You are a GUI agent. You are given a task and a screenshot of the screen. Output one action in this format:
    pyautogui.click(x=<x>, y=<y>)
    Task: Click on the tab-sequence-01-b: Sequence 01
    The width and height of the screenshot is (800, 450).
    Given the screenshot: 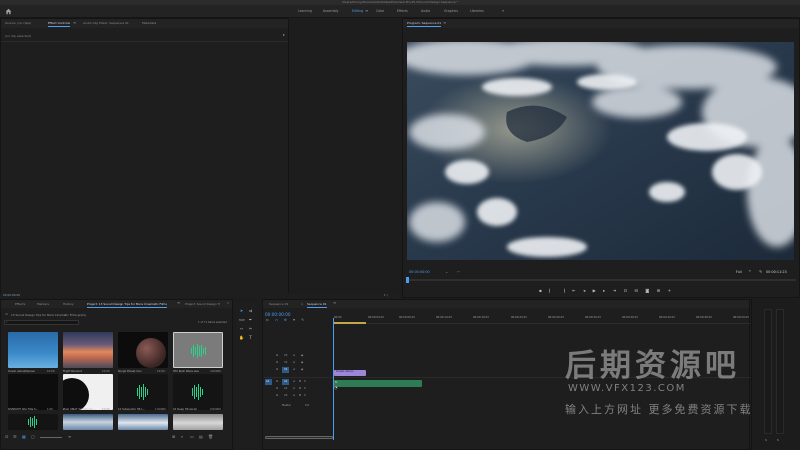 What is the action you would take?
    pyautogui.click(x=317, y=305)
    